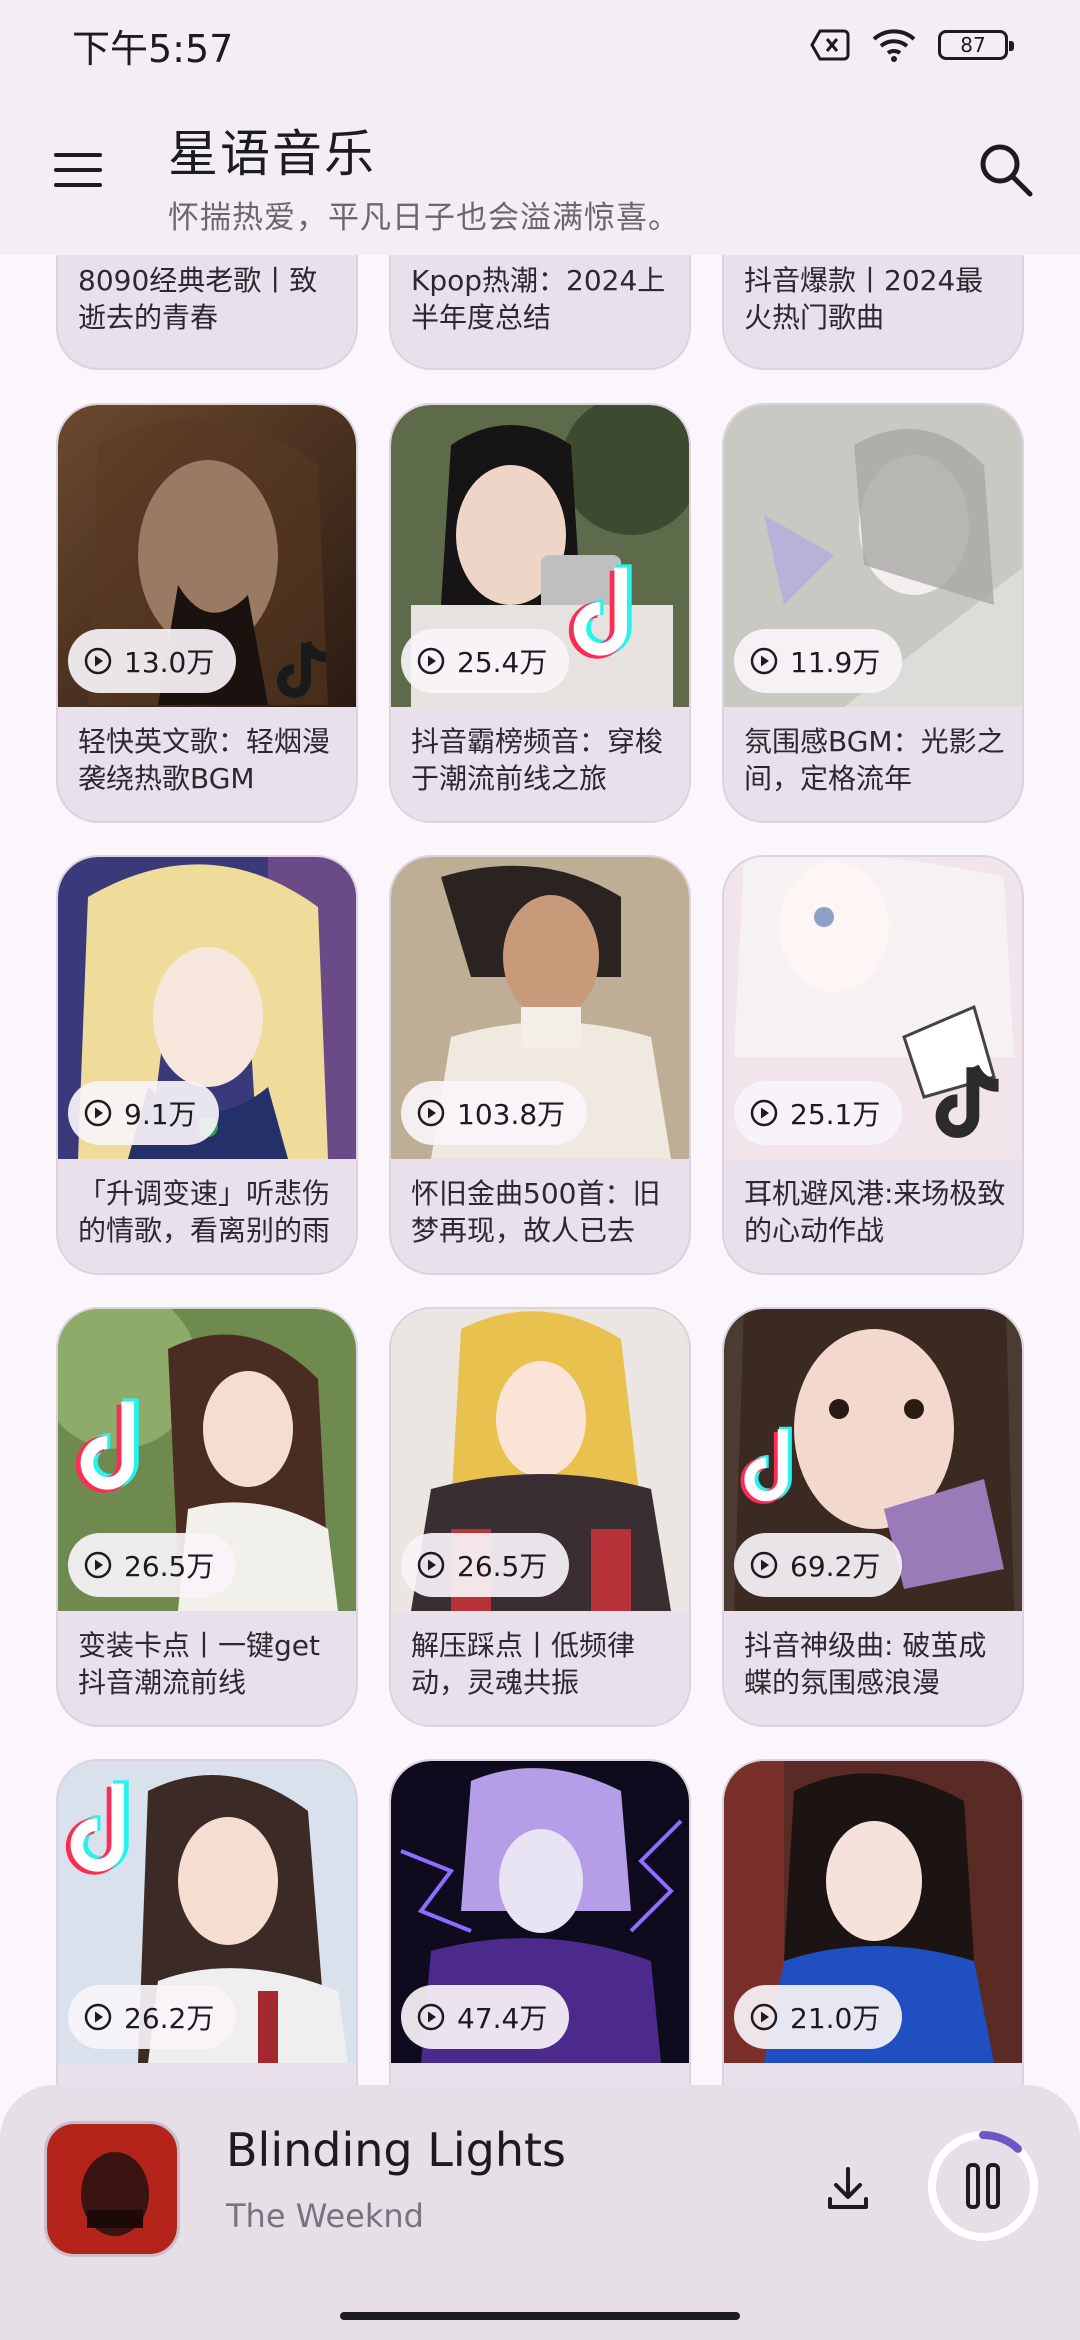 The width and height of the screenshot is (1080, 2340). I want to click on play-count: 47.4万, so click(502, 2018).